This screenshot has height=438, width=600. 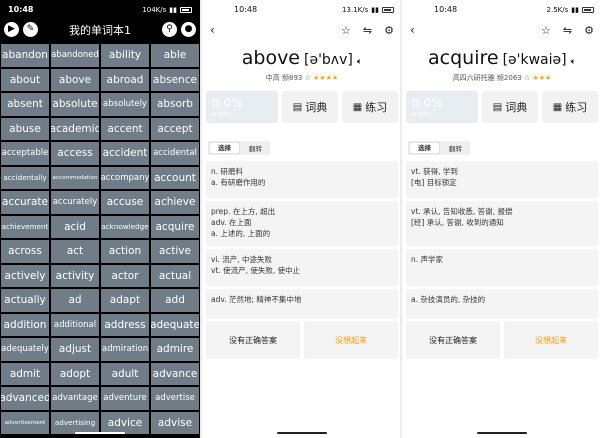 I want to click on word-tile: advertisement, so click(x=25, y=422).